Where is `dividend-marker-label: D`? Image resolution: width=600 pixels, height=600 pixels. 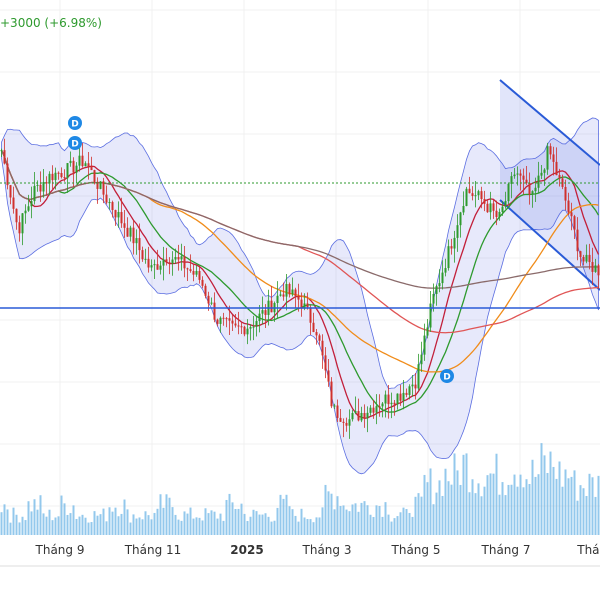
dividend-marker-label: D is located at coordinates (74, 125).